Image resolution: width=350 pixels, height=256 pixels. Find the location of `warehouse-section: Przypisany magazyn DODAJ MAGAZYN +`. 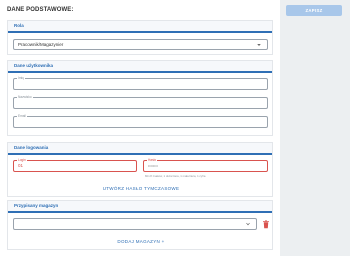

warehouse-section: Przypisany magazyn DODAJ MAGAZYN + is located at coordinates (140, 225).